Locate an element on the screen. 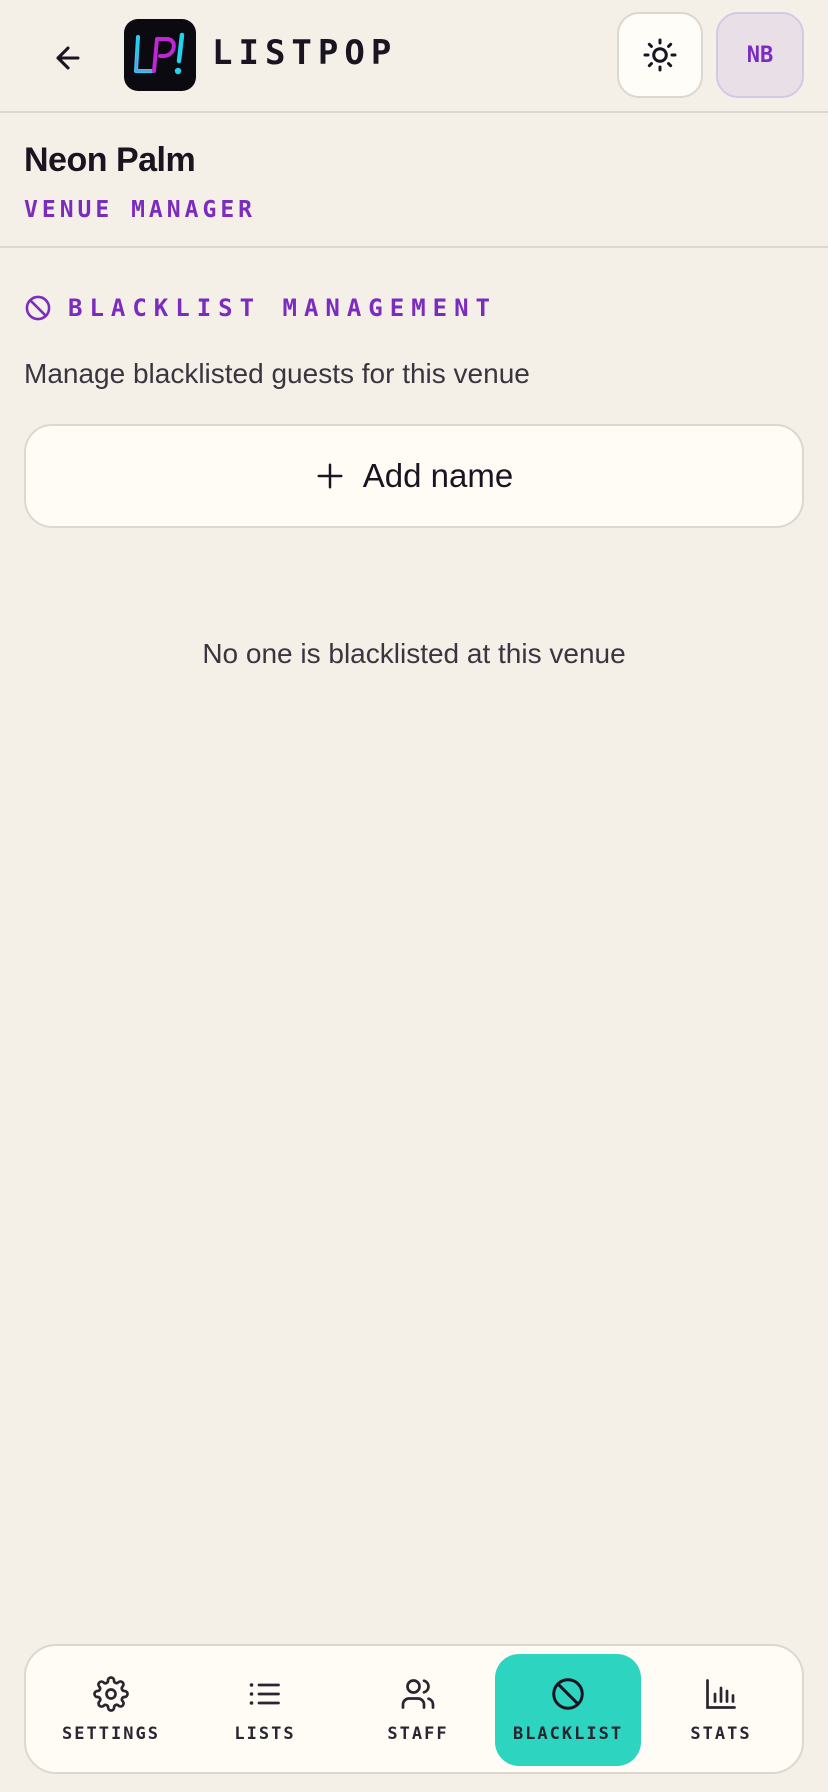 The width and height of the screenshot is (828, 1792). venue-info: Neon Palm VENUE MANAGER is located at coordinates (414, 180).